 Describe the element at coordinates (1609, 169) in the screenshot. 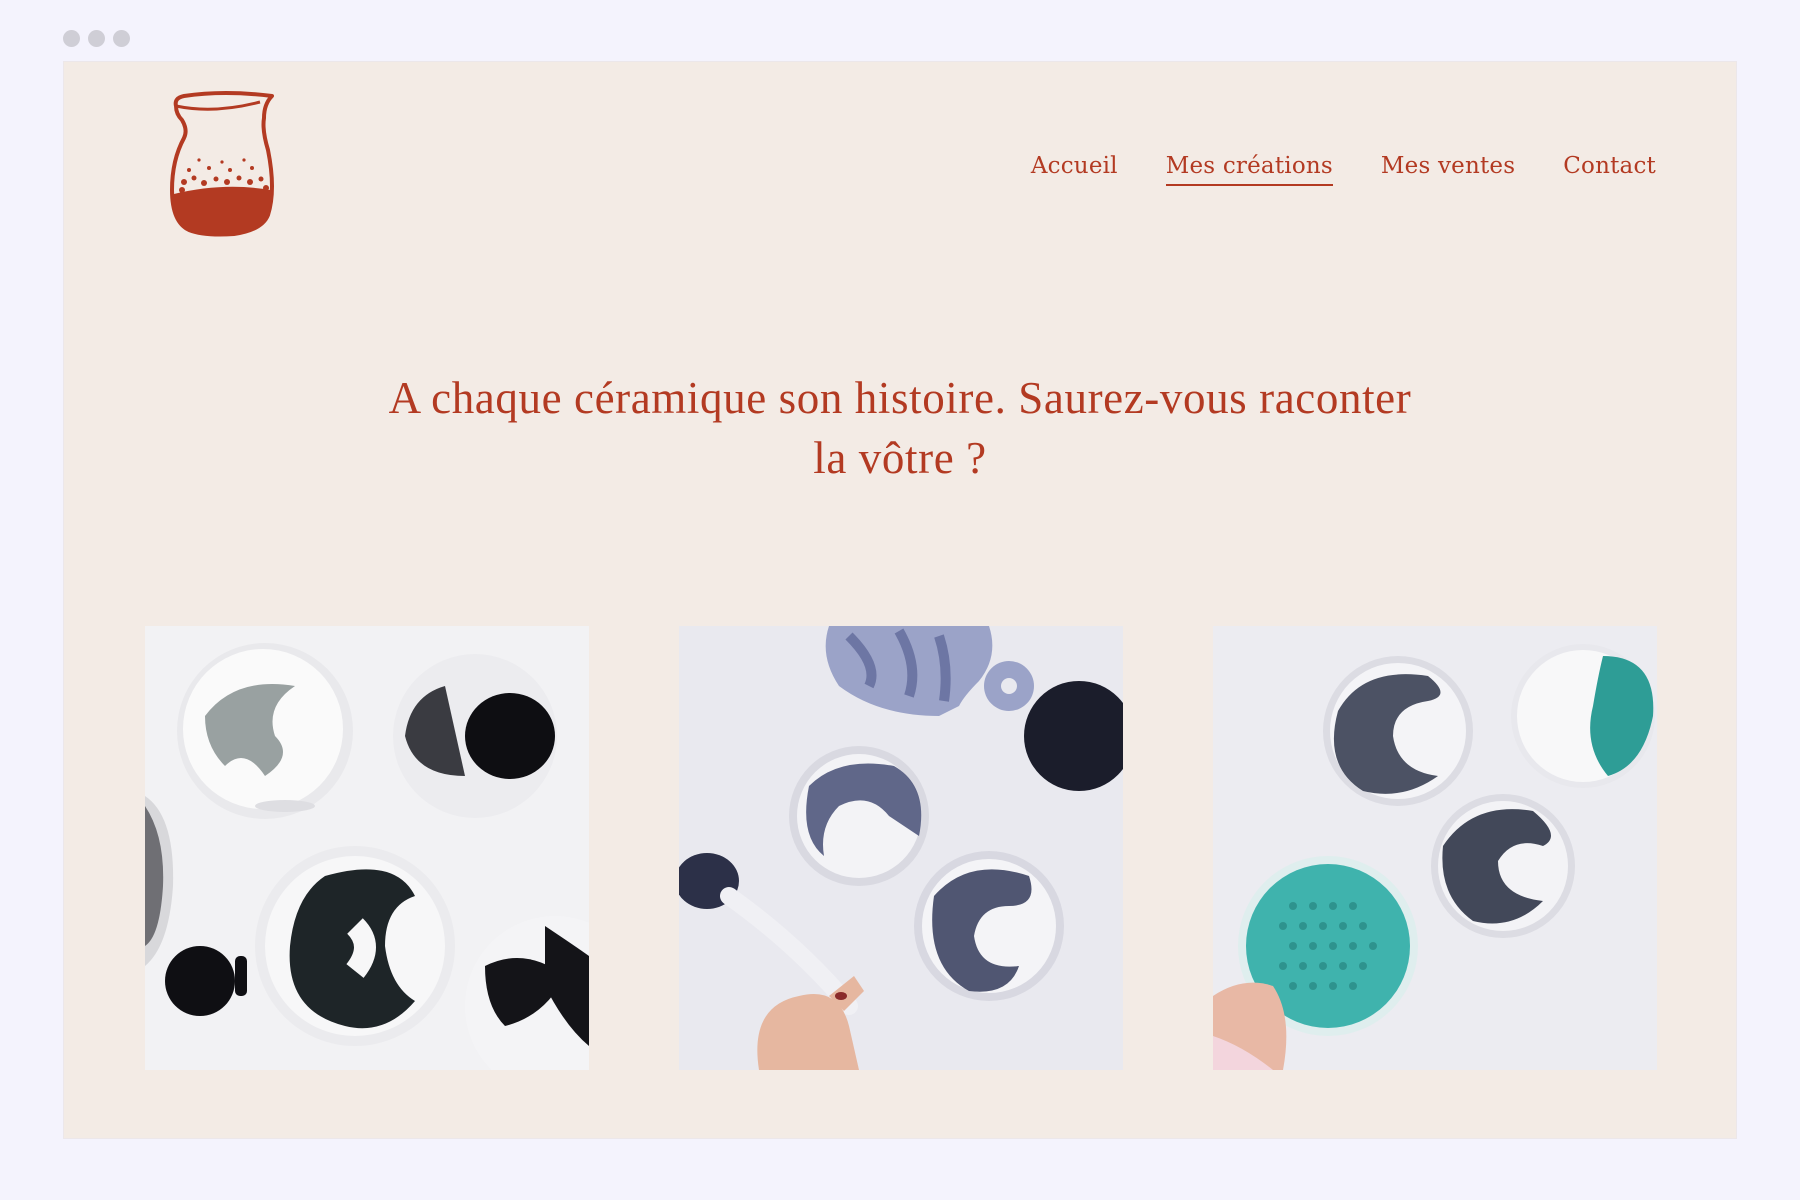

I see `nav-contact: Contact` at that location.